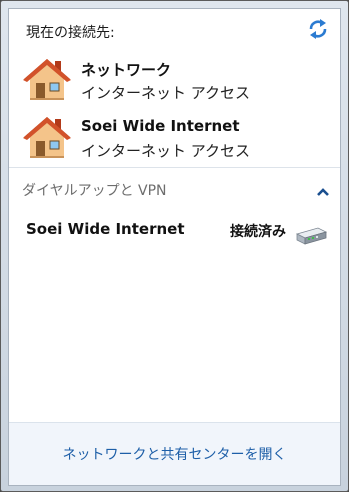 The width and height of the screenshot is (349, 492). I want to click on dialup-connection-name: Soei Wide Internet, so click(105, 229).